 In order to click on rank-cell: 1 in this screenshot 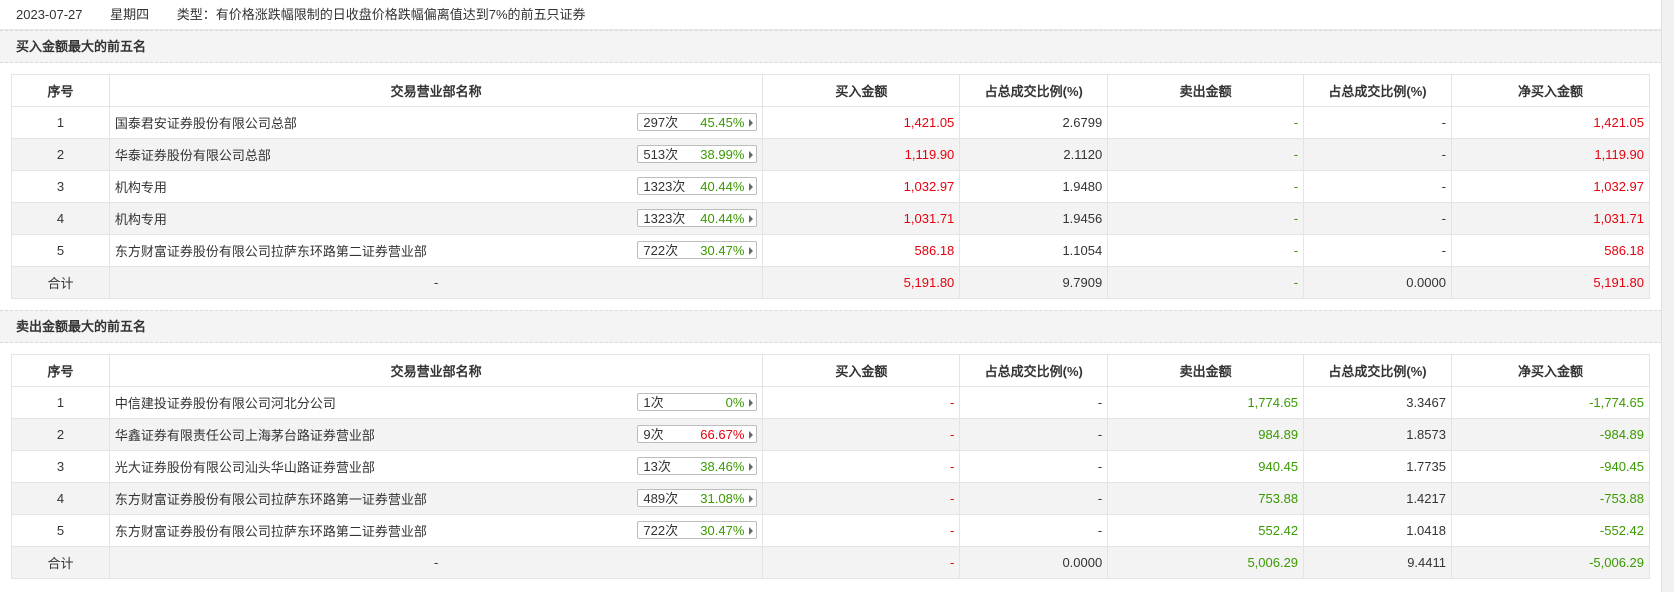, I will do `click(60, 122)`.